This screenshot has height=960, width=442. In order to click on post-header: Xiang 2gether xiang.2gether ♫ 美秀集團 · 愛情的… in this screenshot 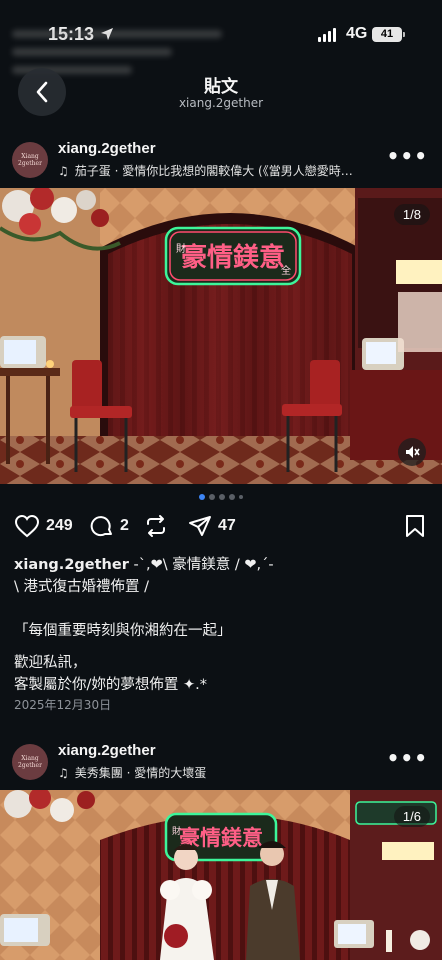, I will do `click(221, 763)`.